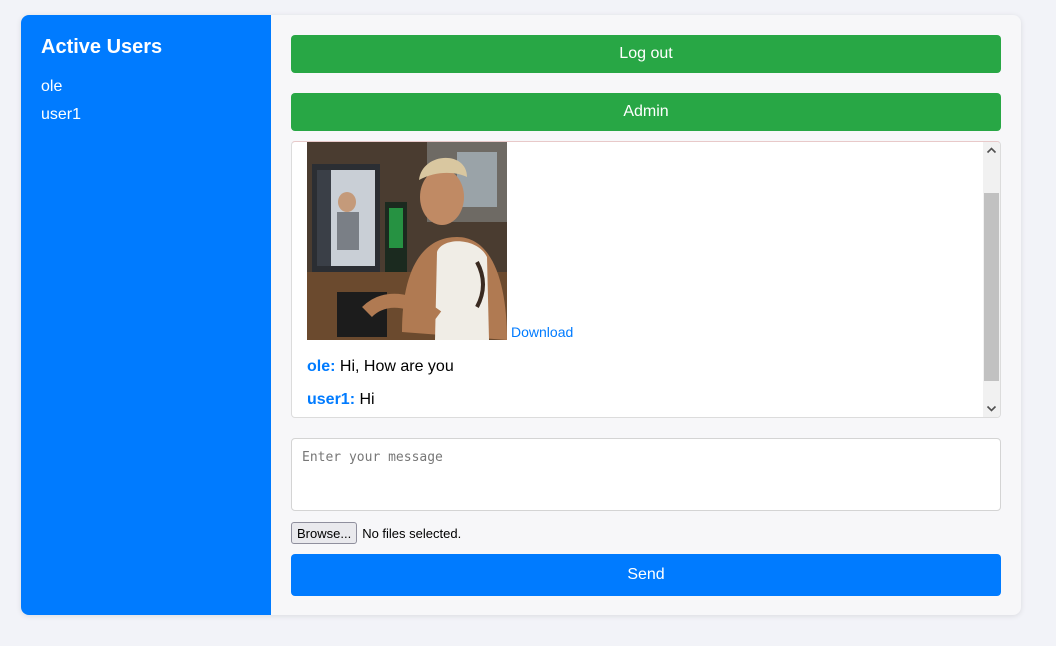 The height and width of the screenshot is (646, 1056). What do you see at coordinates (991, 408) in the screenshot?
I see `chevron-down-icon` at bounding box center [991, 408].